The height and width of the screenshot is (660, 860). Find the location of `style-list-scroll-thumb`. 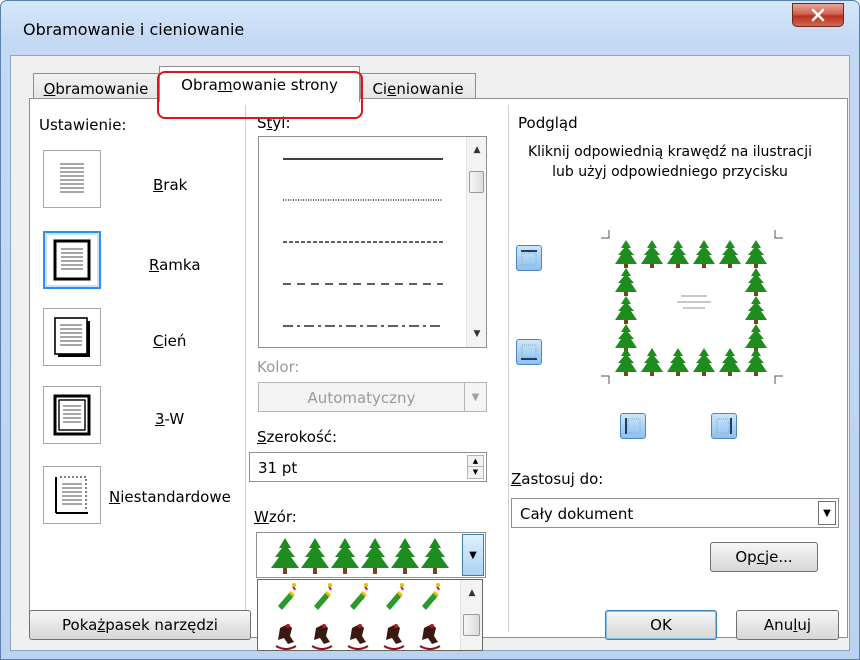

style-list-scroll-thumb is located at coordinates (476, 182).